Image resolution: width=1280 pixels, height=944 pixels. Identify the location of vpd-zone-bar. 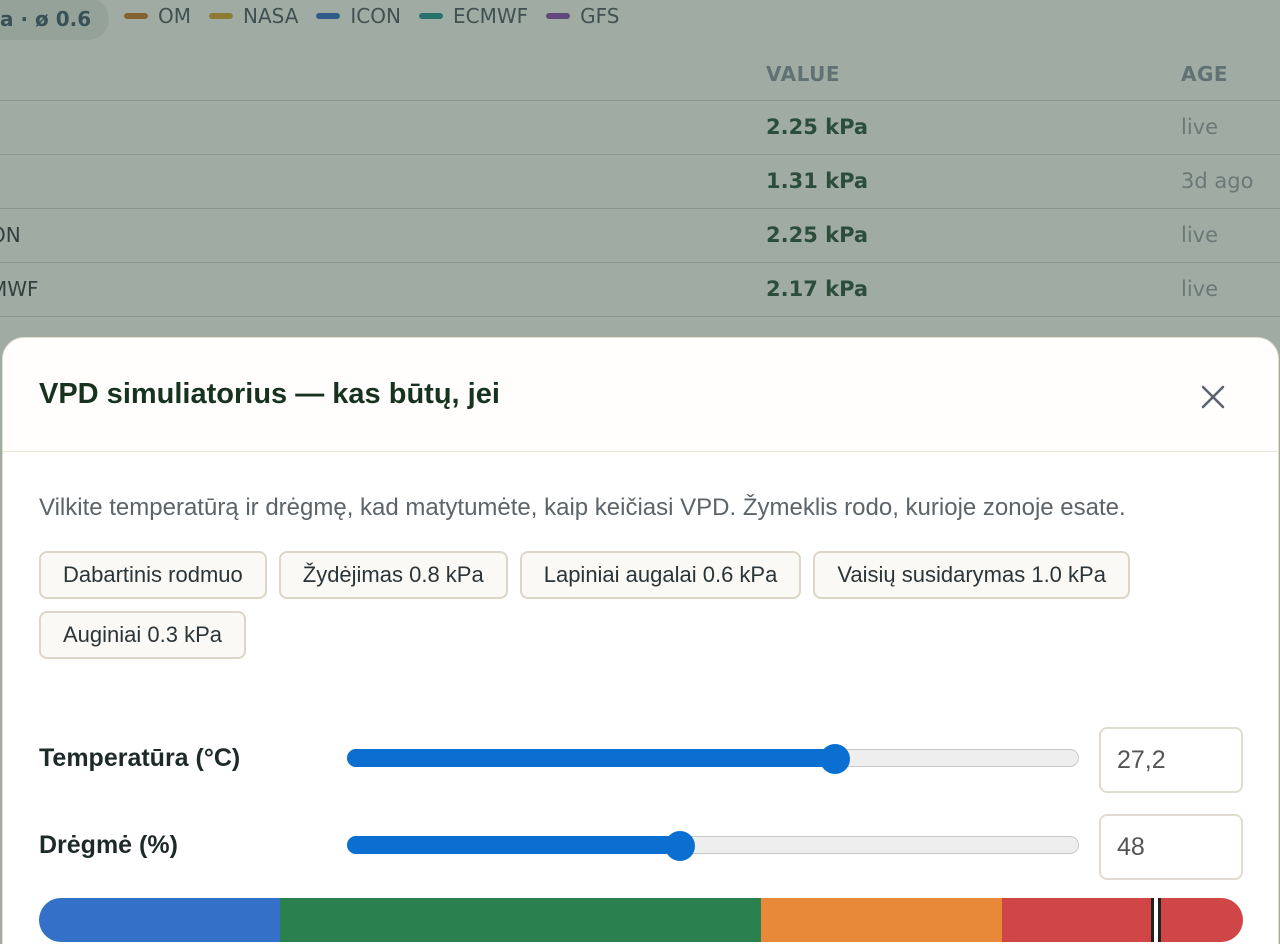
(641, 920).